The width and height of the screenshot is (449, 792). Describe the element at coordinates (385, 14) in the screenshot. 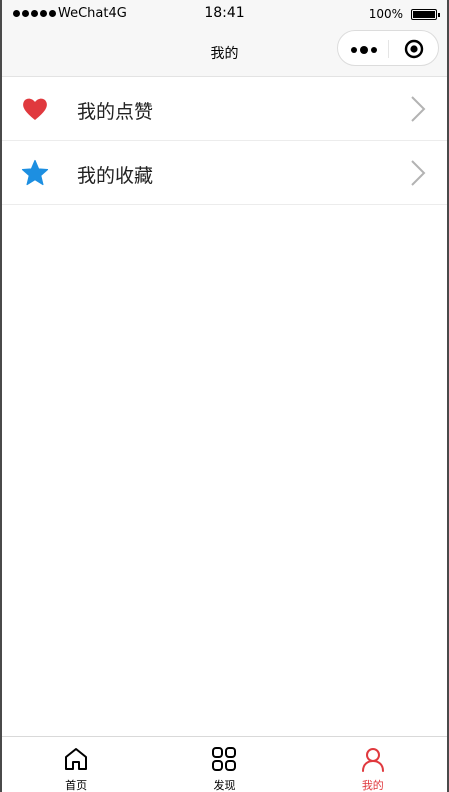

I see `battery-percentage: 100%` at that location.